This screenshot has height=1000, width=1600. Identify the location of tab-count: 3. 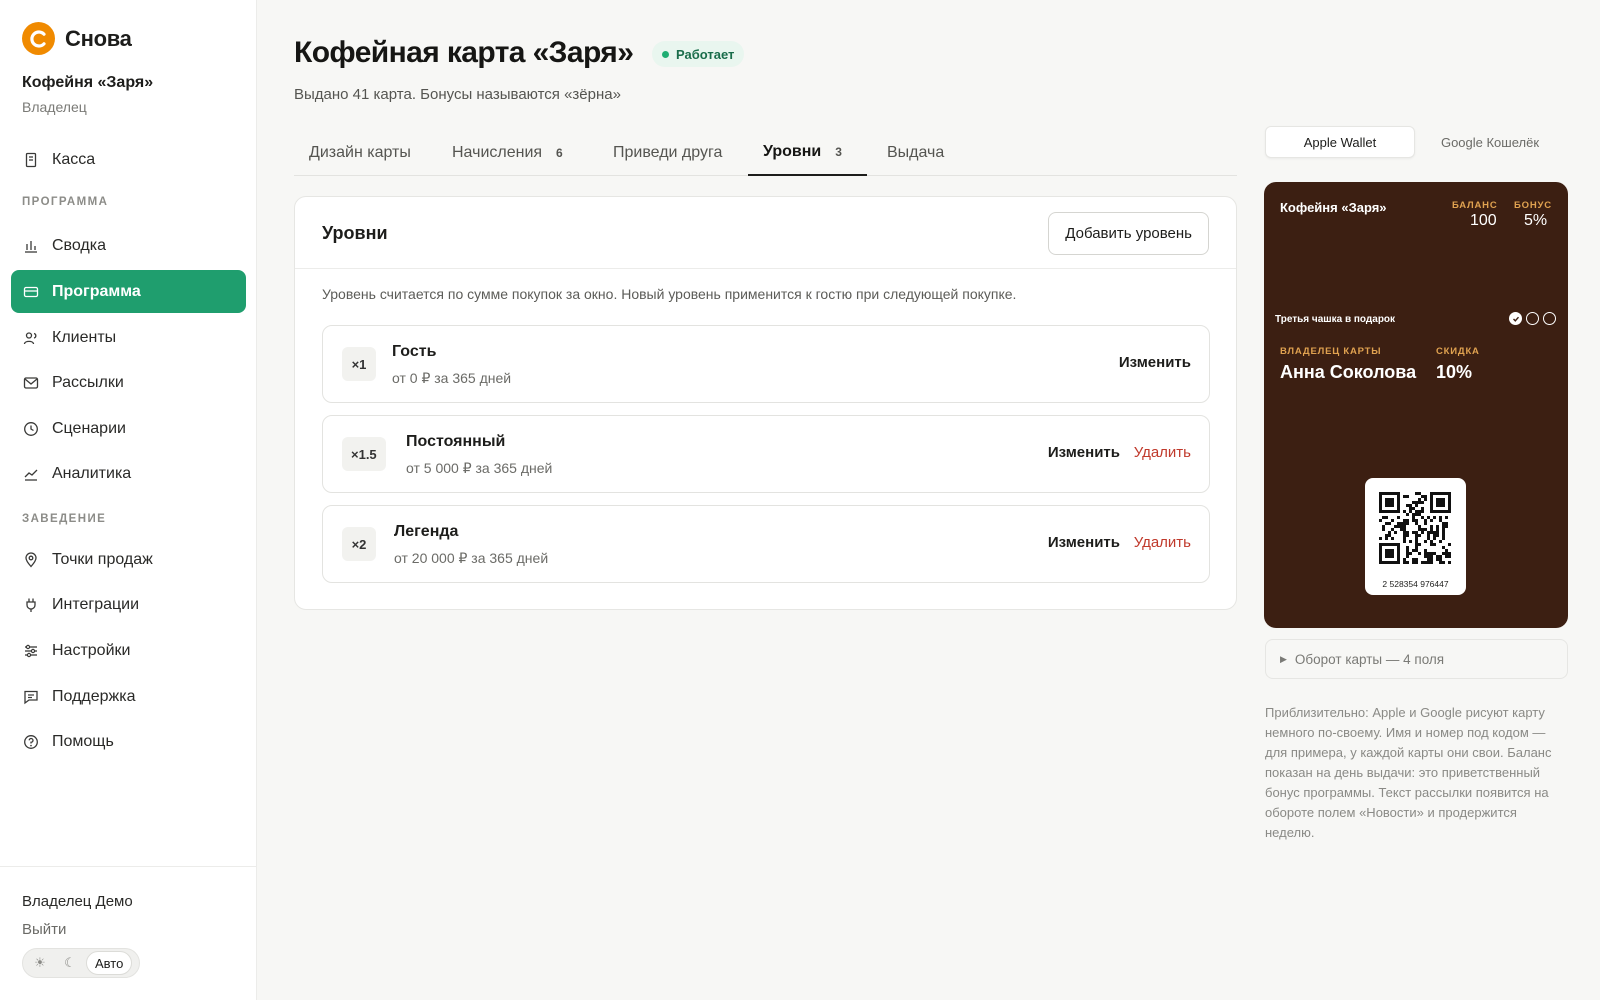
(838, 152).